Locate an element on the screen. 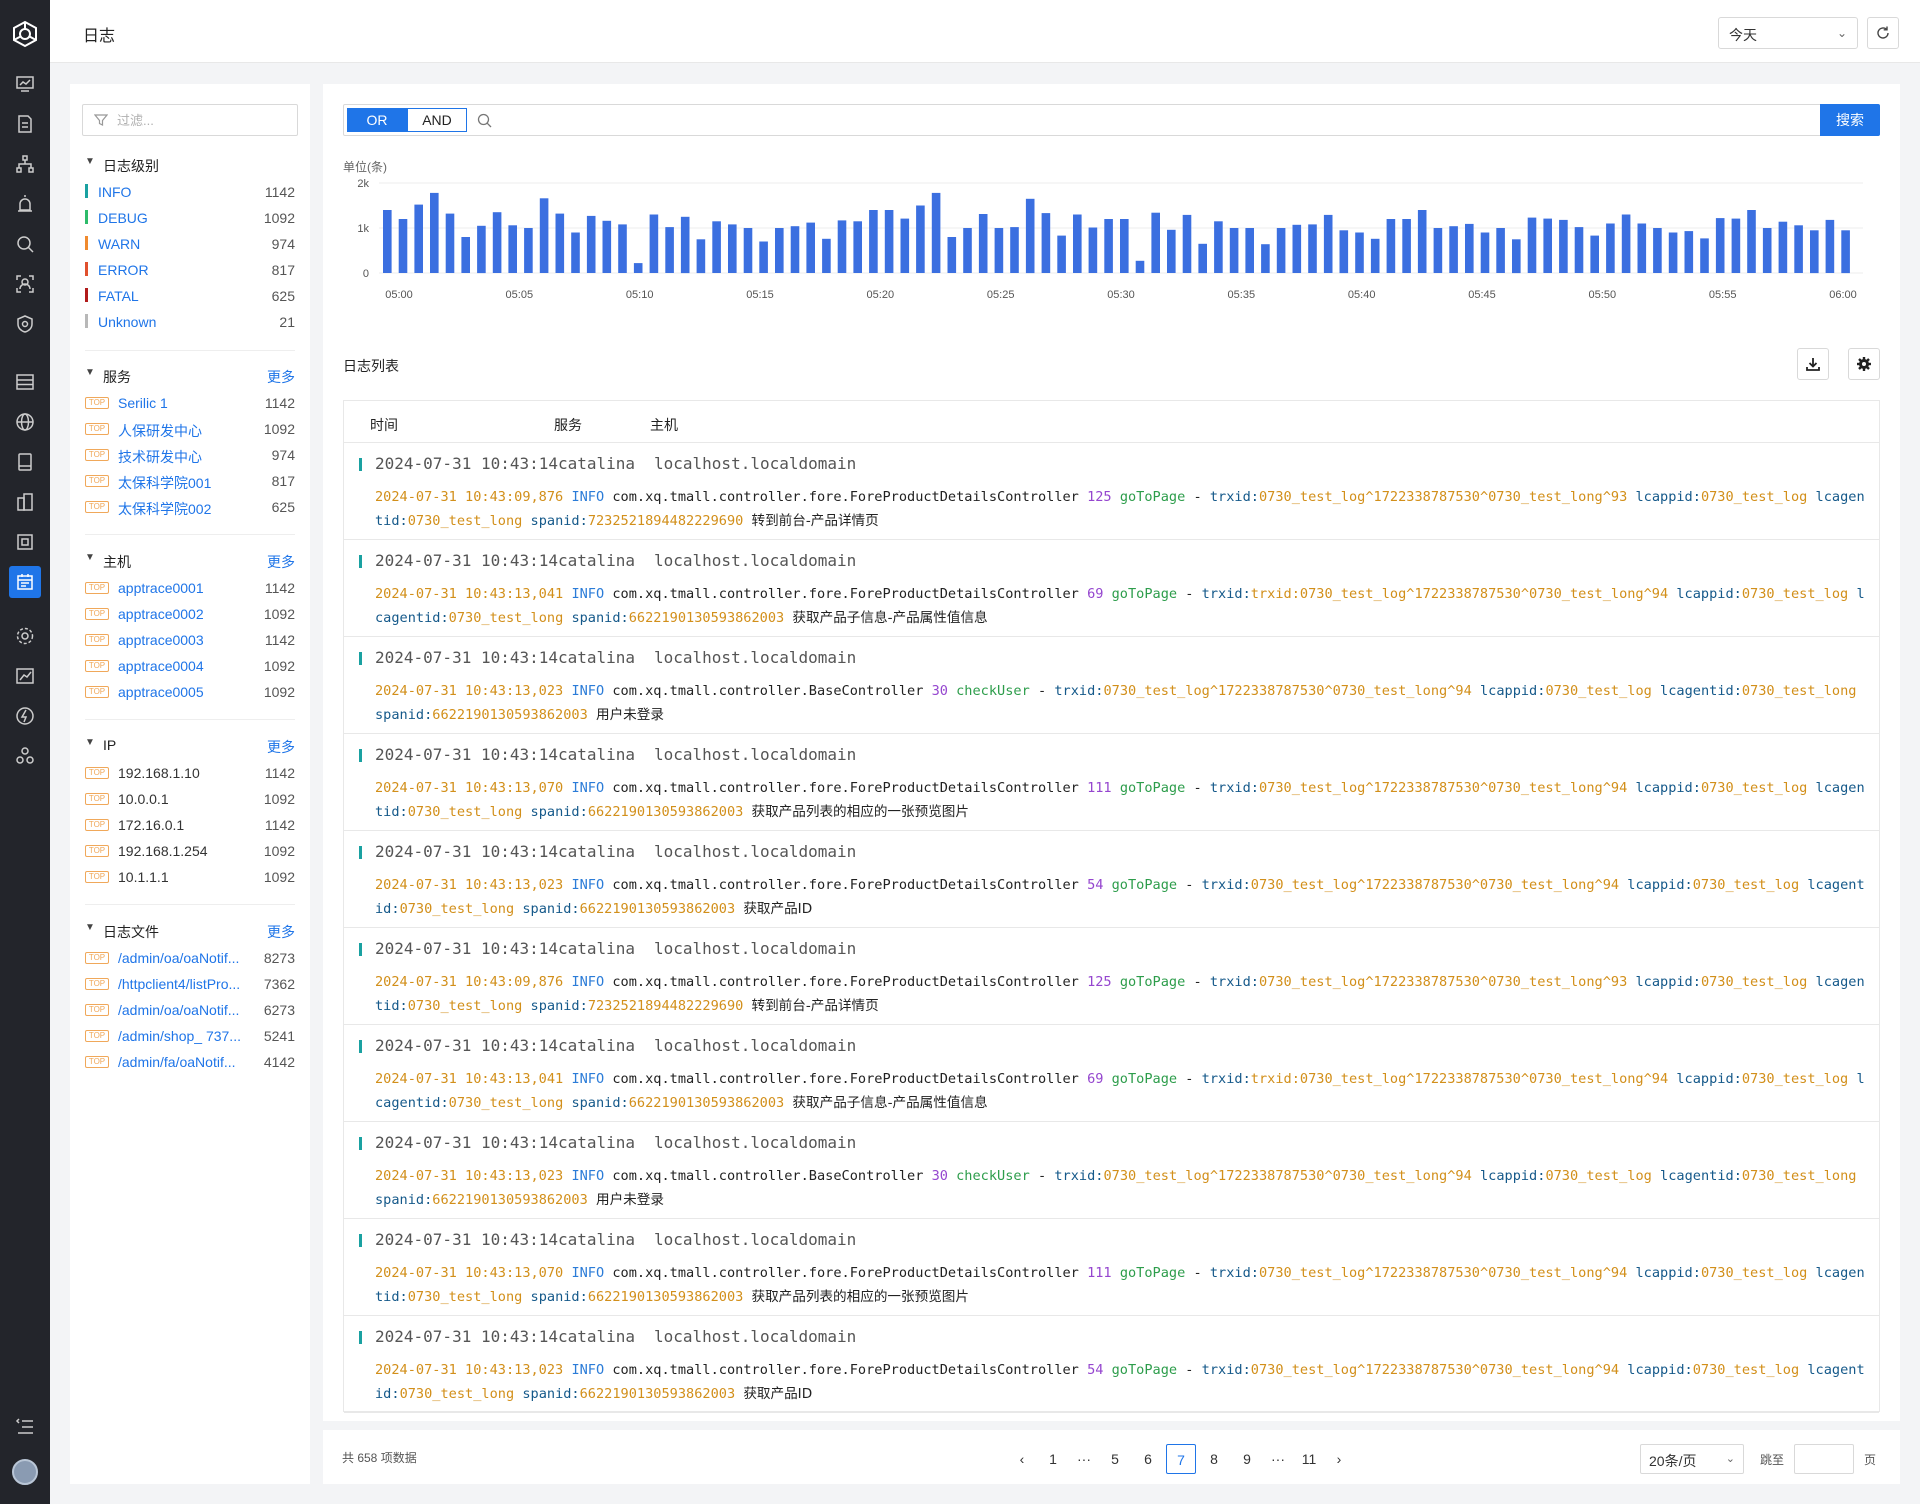 The height and width of the screenshot is (1504, 1920). facet-item: TOP apptrace0004 1092 is located at coordinates (190, 666).